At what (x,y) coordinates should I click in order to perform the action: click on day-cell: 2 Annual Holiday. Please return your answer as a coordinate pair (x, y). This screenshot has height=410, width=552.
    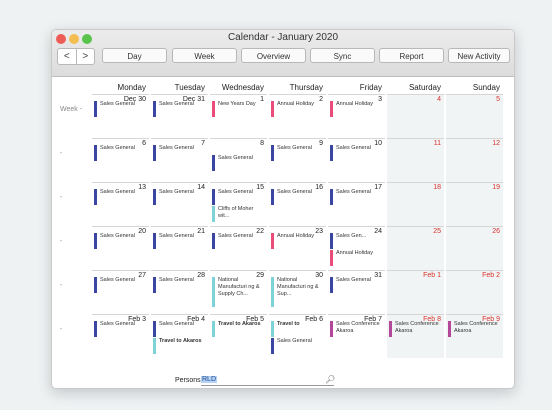
    Looking at the image, I should click on (297, 116).